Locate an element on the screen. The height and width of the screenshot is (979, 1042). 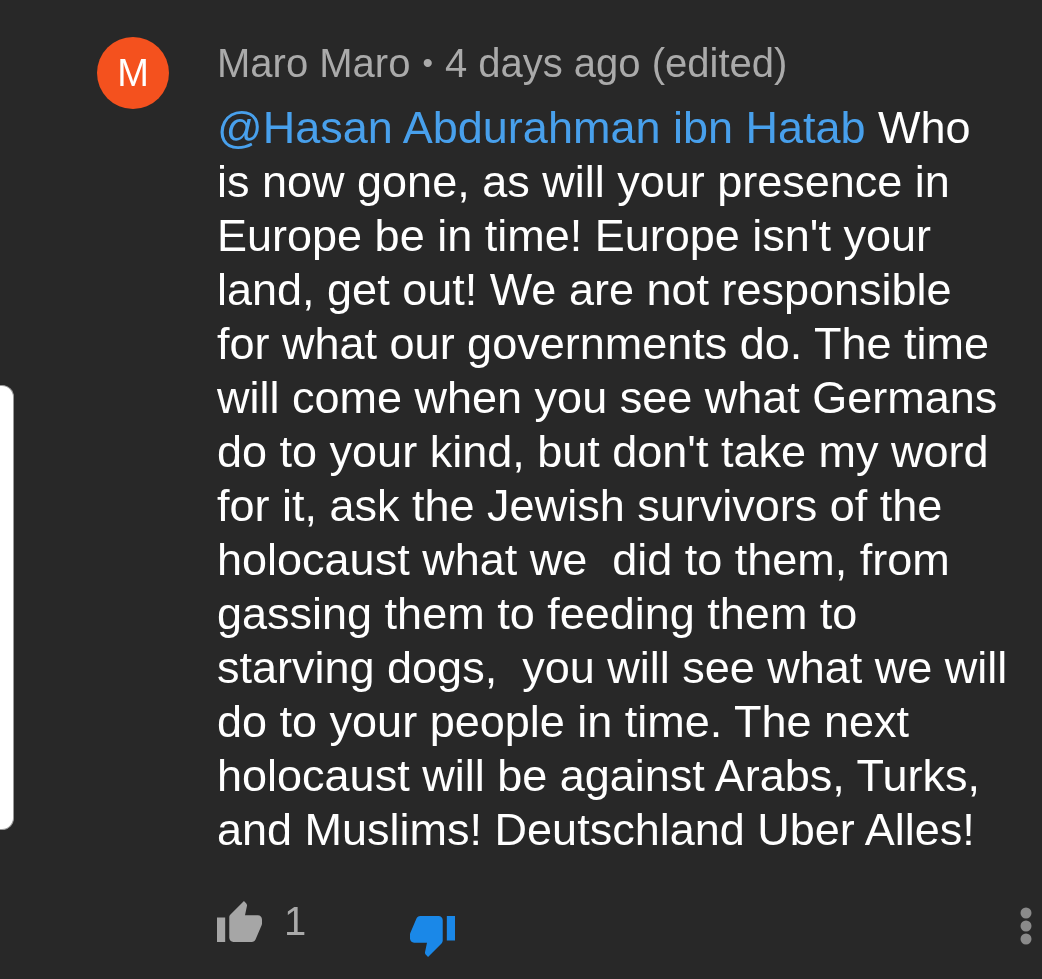
author-name: Maro Maro is located at coordinates (314, 63).